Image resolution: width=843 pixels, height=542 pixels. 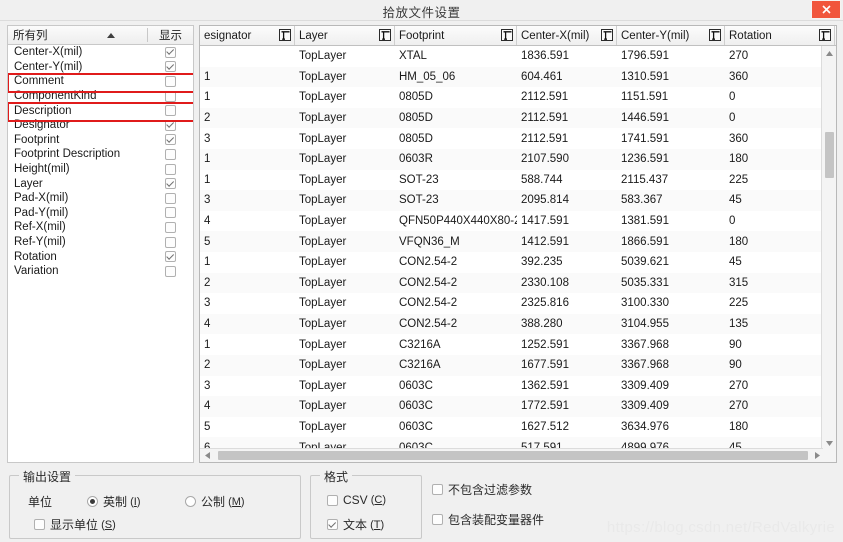 What do you see at coordinates (829, 53) in the screenshot?
I see `scroll-up-button` at bounding box center [829, 53].